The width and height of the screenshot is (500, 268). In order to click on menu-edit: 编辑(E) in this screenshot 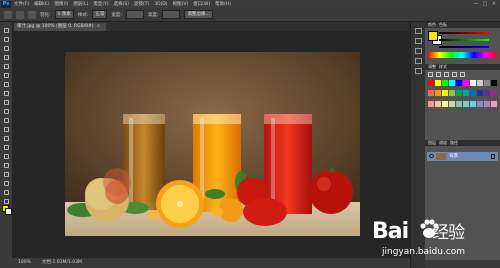, I will do `click(41, 4)`.